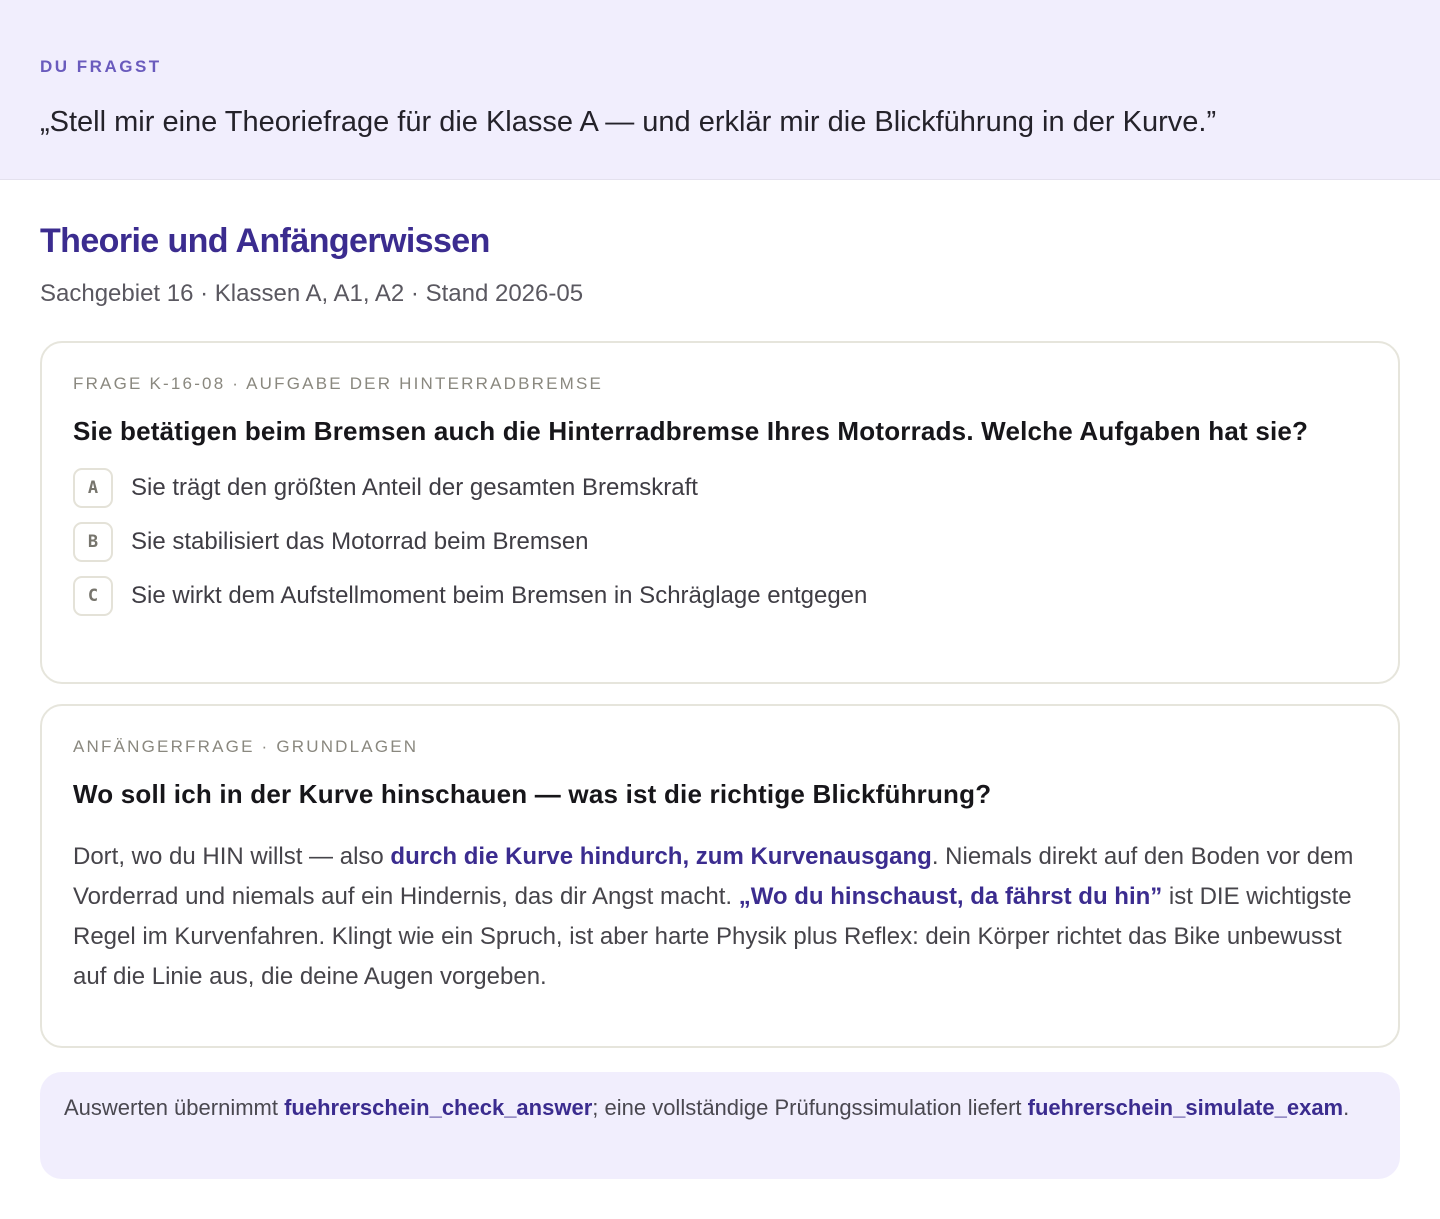  What do you see at coordinates (1346, 1107) in the screenshot?
I see `footer-text-part3: .` at bounding box center [1346, 1107].